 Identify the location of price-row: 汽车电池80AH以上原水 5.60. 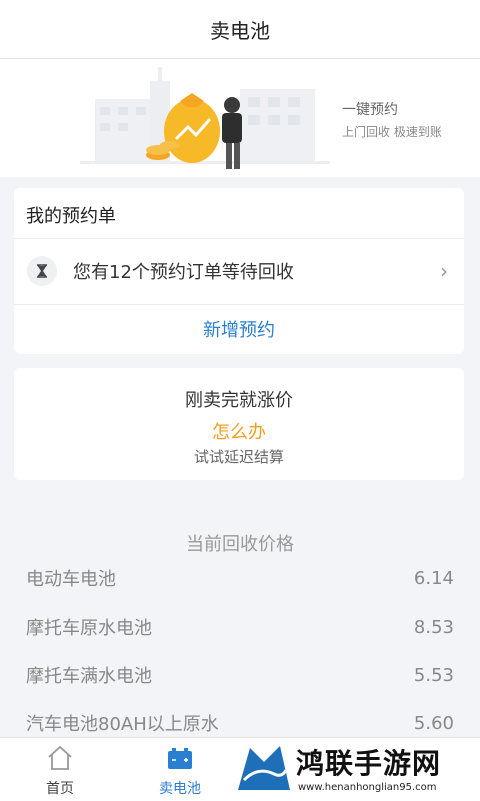
(240, 723).